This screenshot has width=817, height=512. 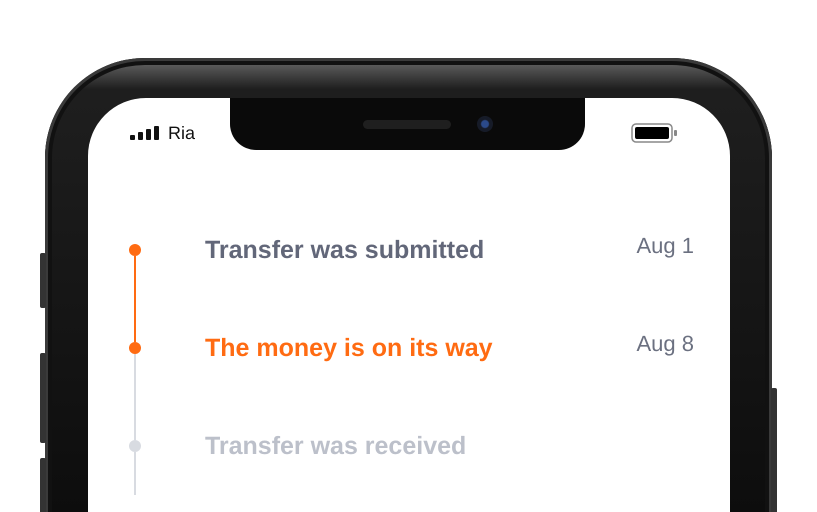 I want to click on step-title: Transfer was received, so click(x=336, y=446).